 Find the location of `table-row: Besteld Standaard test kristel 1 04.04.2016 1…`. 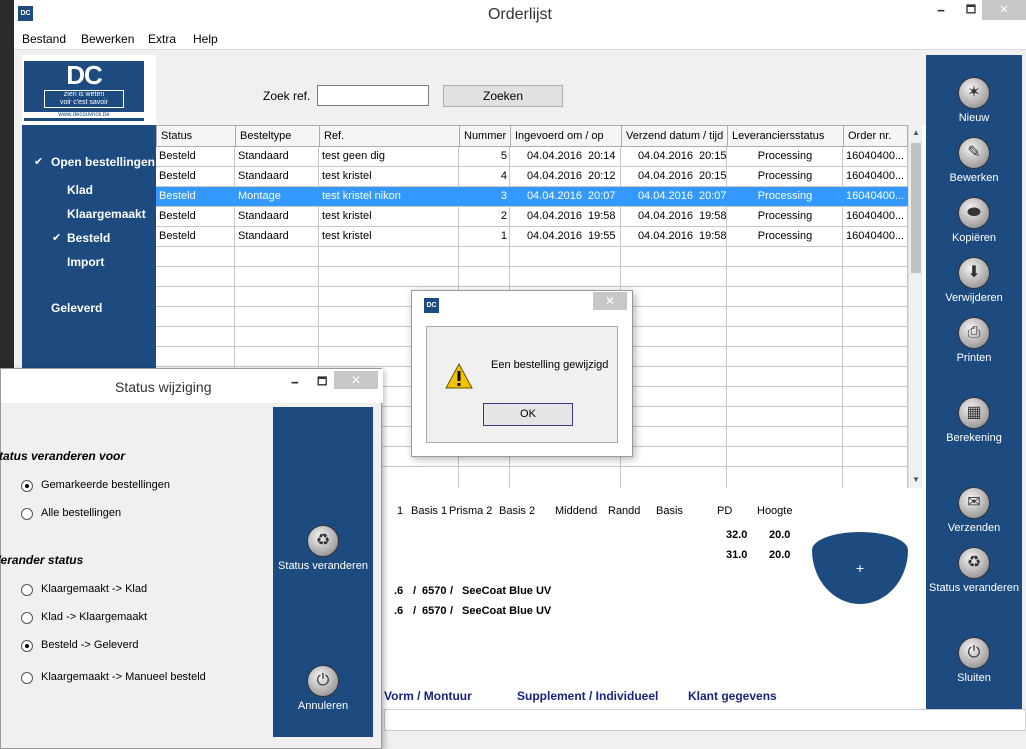

table-row: Besteld Standaard test kristel 1 04.04.2016 1… is located at coordinates (532, 237).